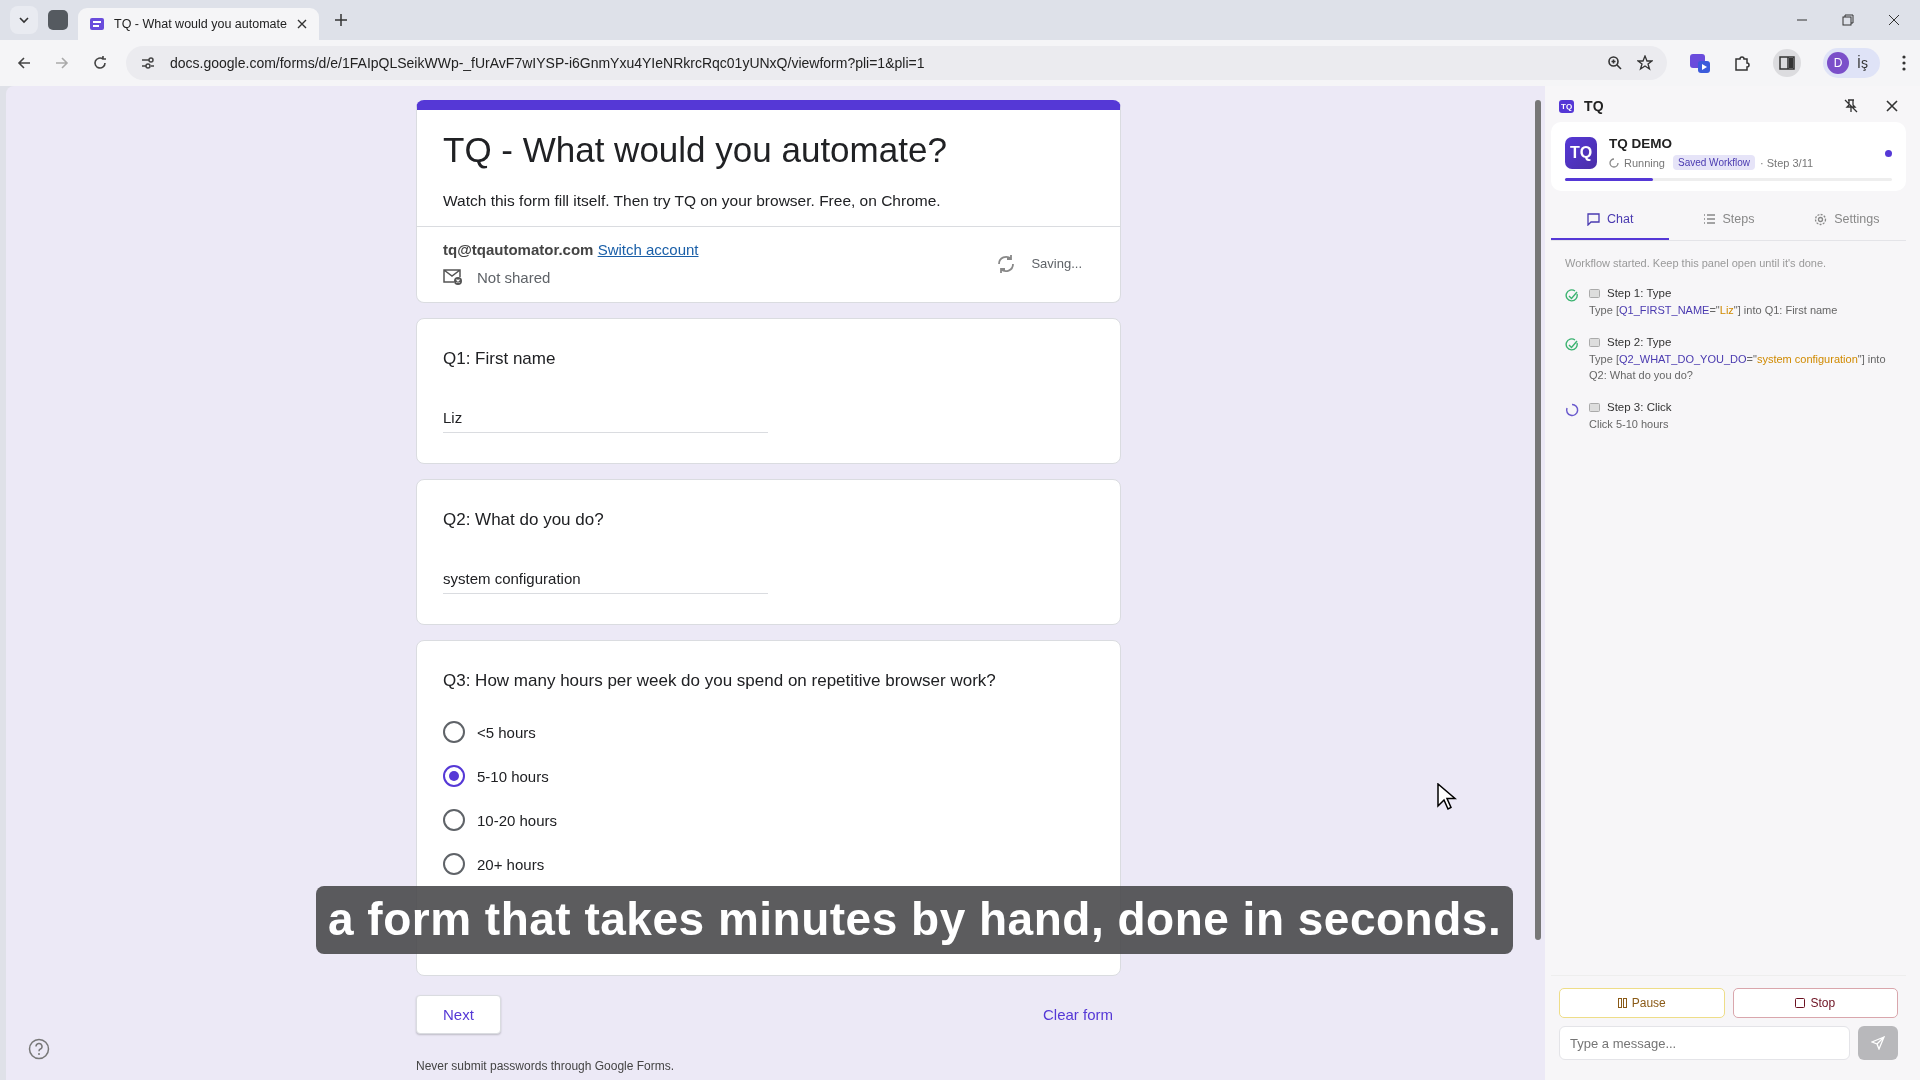  Describe the element at coordinates (1709, 219) in the screenshot. I see `list-icon` at that location.